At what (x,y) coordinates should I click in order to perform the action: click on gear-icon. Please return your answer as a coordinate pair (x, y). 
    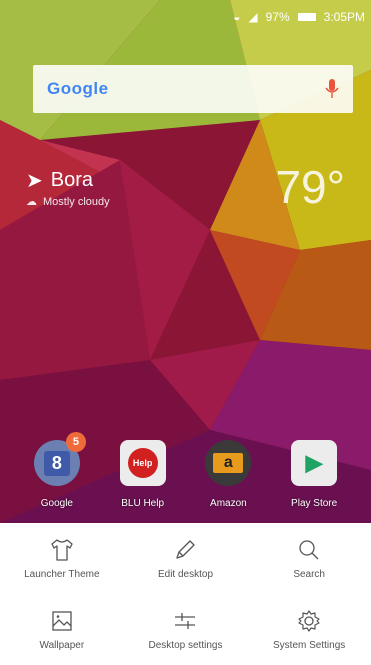
    Looking at the image, I should click on (309, 620).